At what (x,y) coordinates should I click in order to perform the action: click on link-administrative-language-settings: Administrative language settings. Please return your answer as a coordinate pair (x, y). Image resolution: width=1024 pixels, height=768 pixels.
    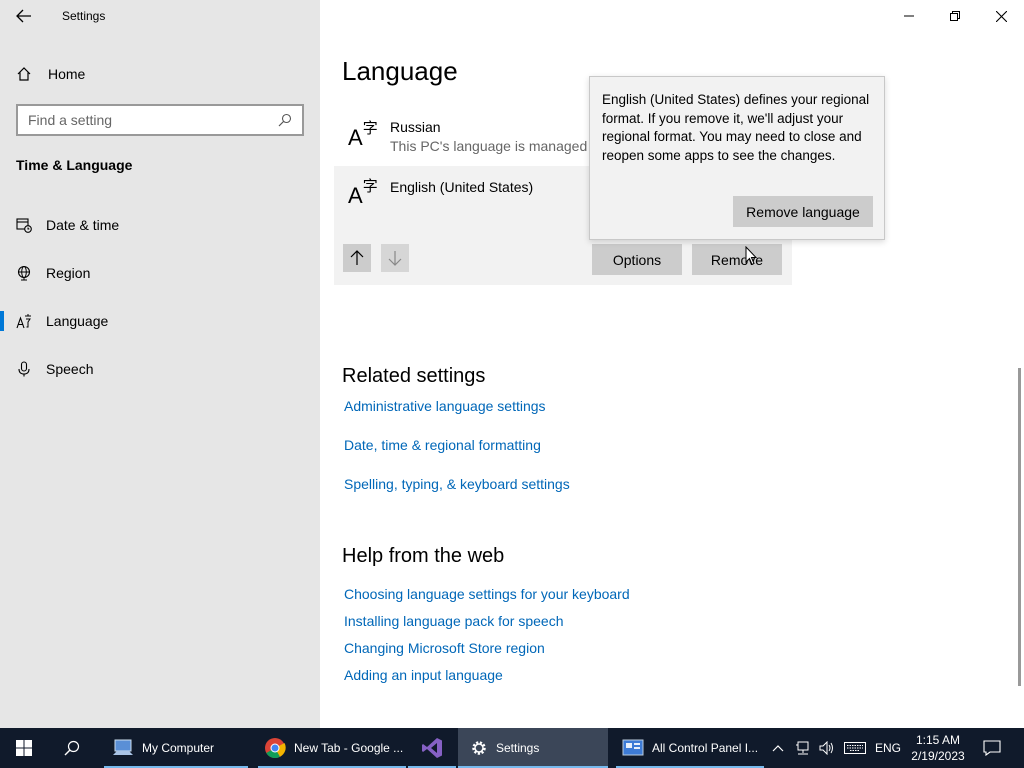
    Looking at the image, I should click on (445, 406).